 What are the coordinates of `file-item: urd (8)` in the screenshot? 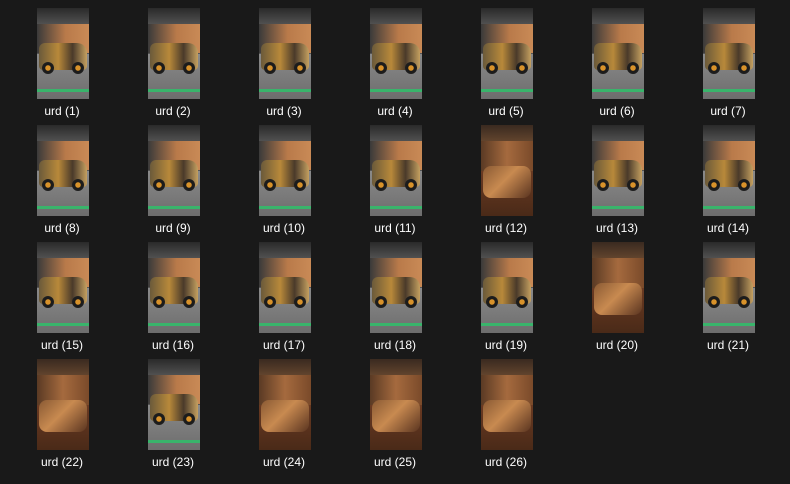 It's located at (62, 181).